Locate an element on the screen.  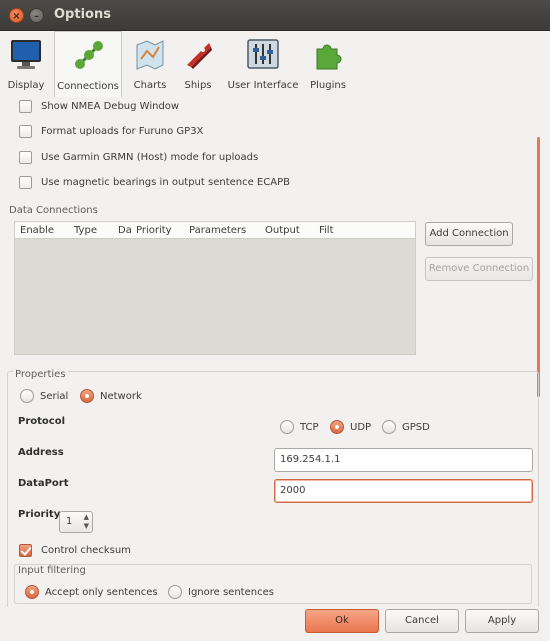
garmin-host-checkbox: Use Garmin GRMN (Host) mode for uploads is located at coordinates (138, 157).